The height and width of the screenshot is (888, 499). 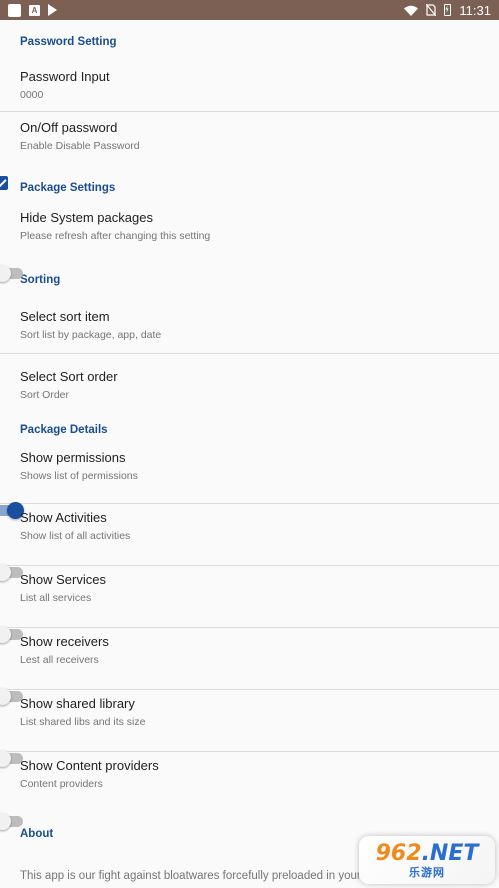 I want to click on pref-title: Password Input, so click(x=65, y=76).